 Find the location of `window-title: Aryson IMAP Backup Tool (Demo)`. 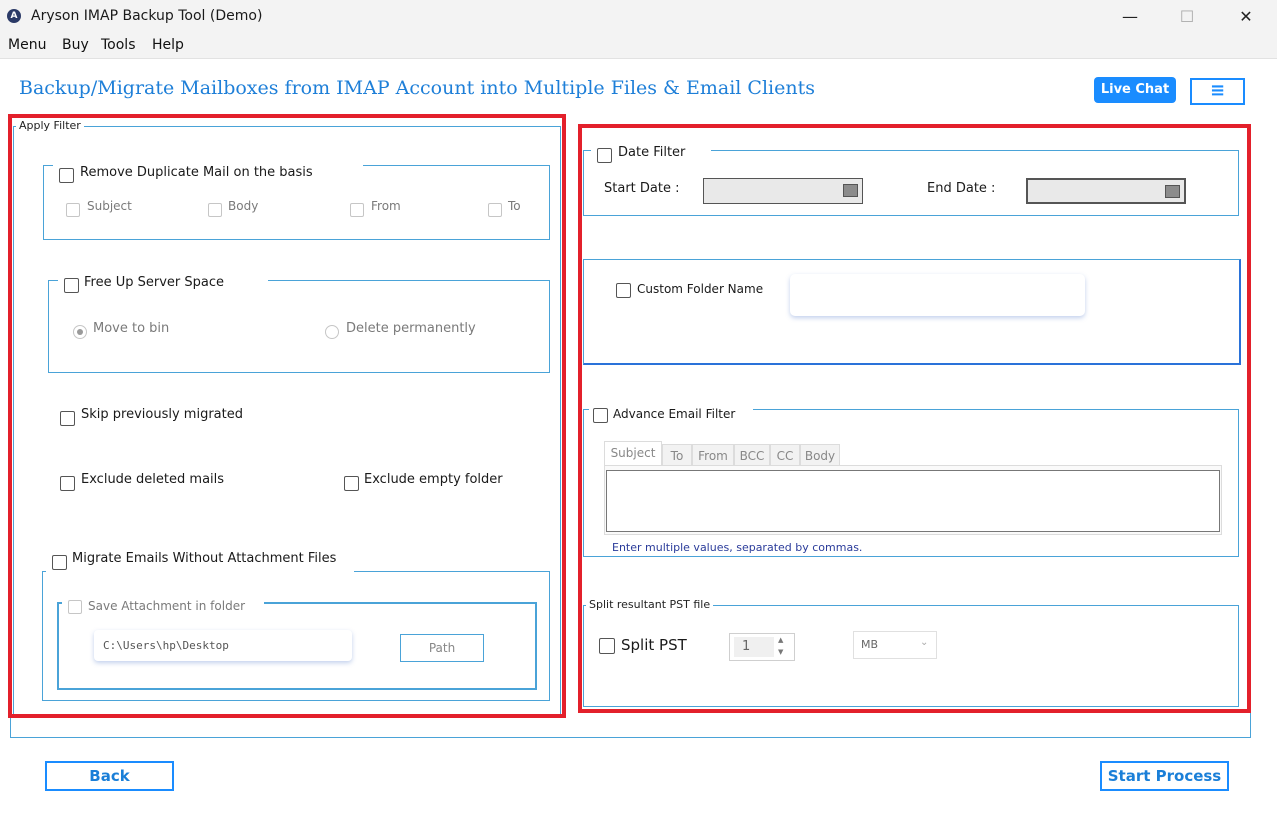

window-title: Aryson IMAP Backup Tool (Demo) is located at coordinates (147, 16).